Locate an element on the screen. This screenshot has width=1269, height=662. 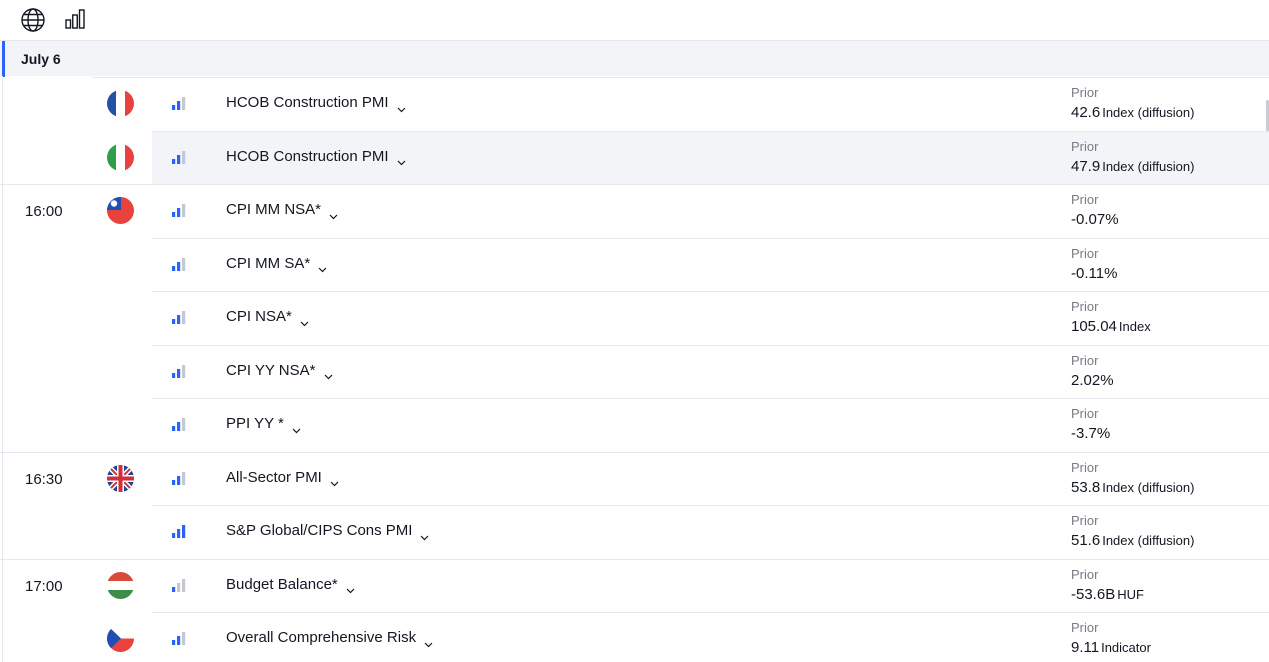
prior-block: Prior -0.11% is located at coordinates (1094, 265).